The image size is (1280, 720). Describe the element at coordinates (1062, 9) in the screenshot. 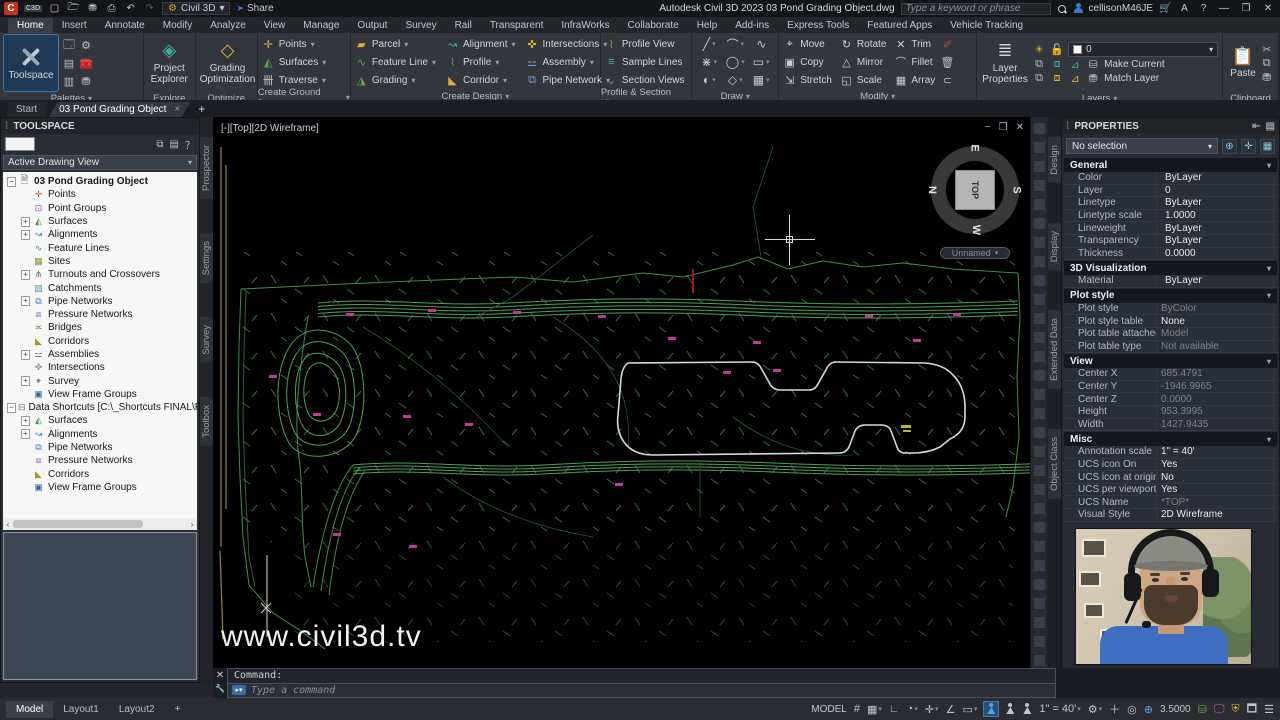

I see `search-icon` at that location.